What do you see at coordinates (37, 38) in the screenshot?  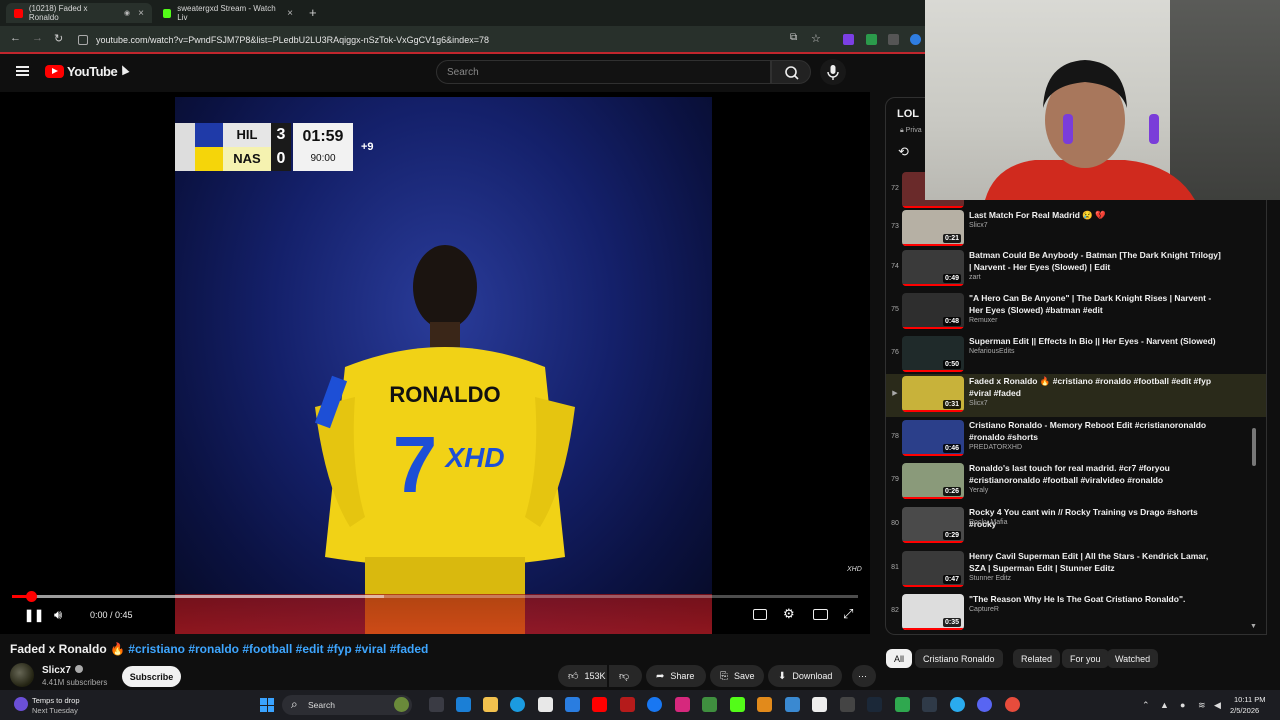 I see `forward-icon: →` at bounding box center [37, 38].